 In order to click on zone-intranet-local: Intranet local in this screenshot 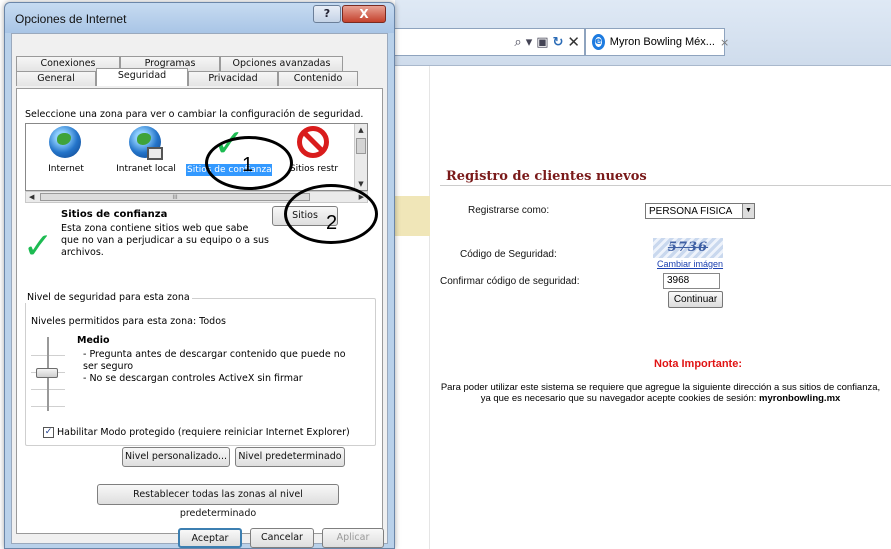, I will do `click(146, 150)`.